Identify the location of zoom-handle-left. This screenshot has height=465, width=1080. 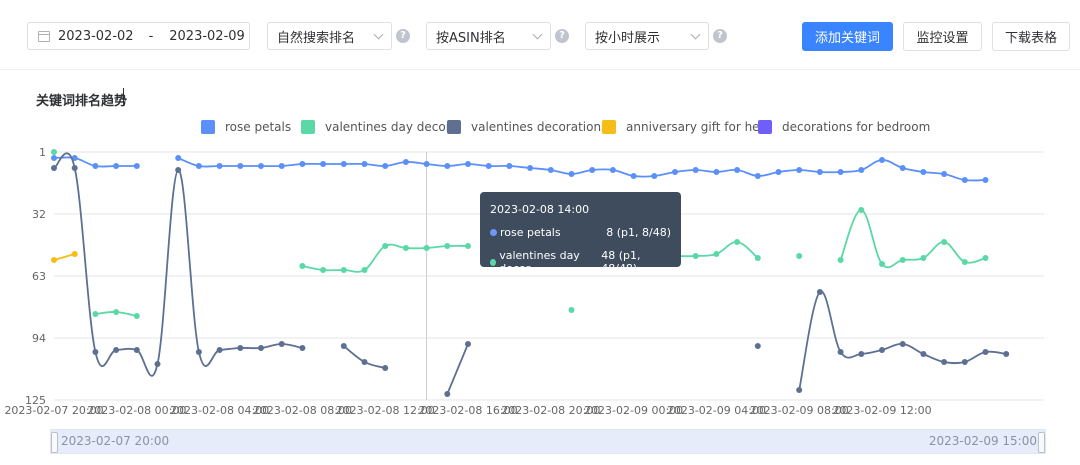
(54, 442).